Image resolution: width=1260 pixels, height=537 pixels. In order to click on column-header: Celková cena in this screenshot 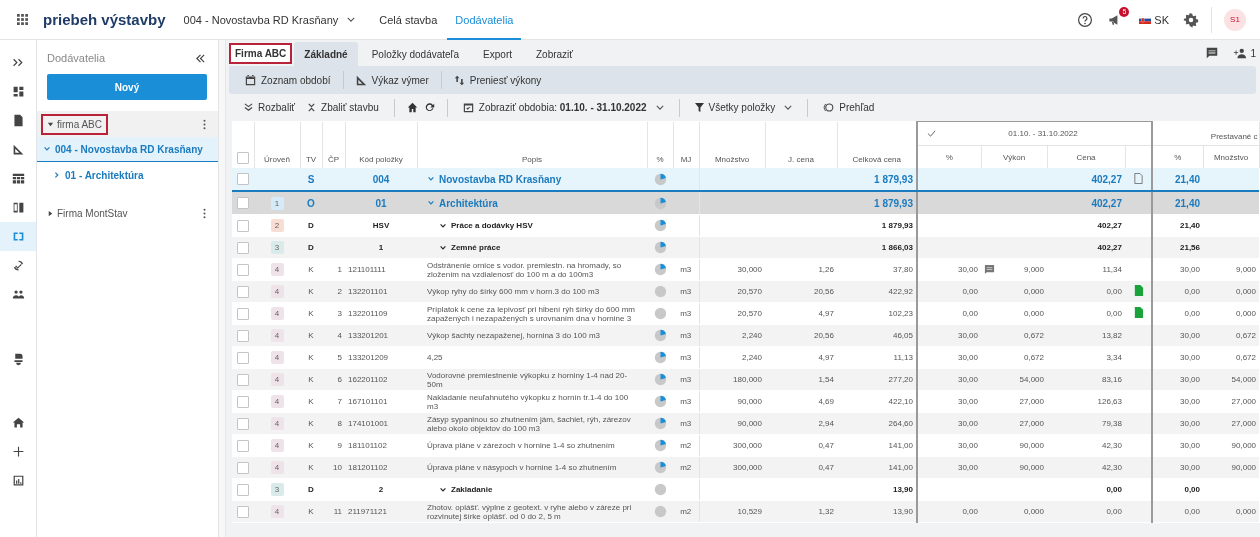, I will do `click(876, 159)`.